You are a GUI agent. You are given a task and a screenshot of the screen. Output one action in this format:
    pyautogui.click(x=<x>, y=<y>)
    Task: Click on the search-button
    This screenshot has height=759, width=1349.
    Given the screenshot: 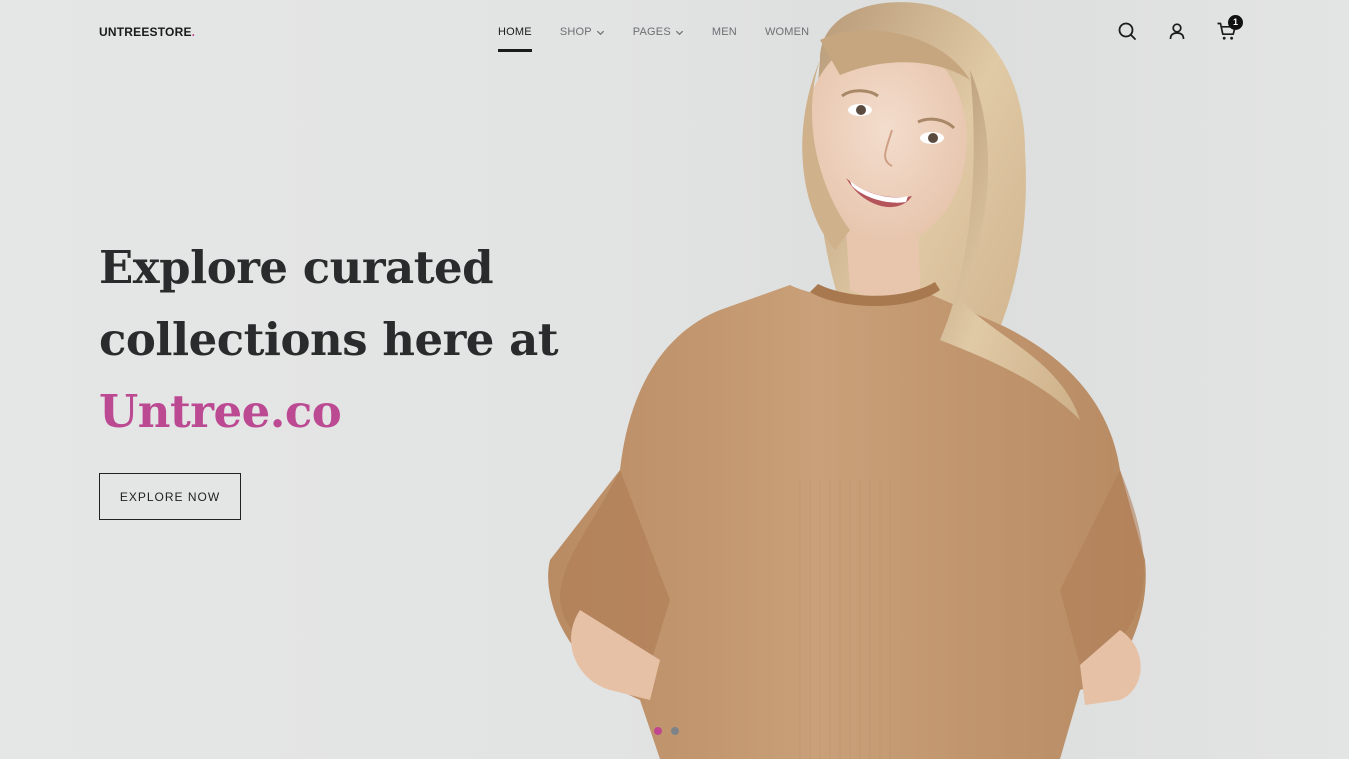 What is the action you would take?
    pyautogui.click(x=1127, y=31)
    